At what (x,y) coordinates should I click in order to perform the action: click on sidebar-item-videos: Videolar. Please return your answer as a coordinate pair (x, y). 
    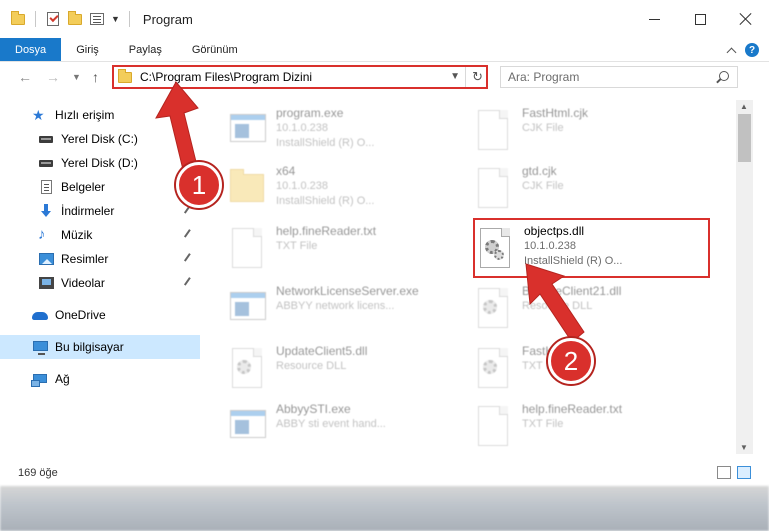
    Looking at the image, I should click on (100, 283).